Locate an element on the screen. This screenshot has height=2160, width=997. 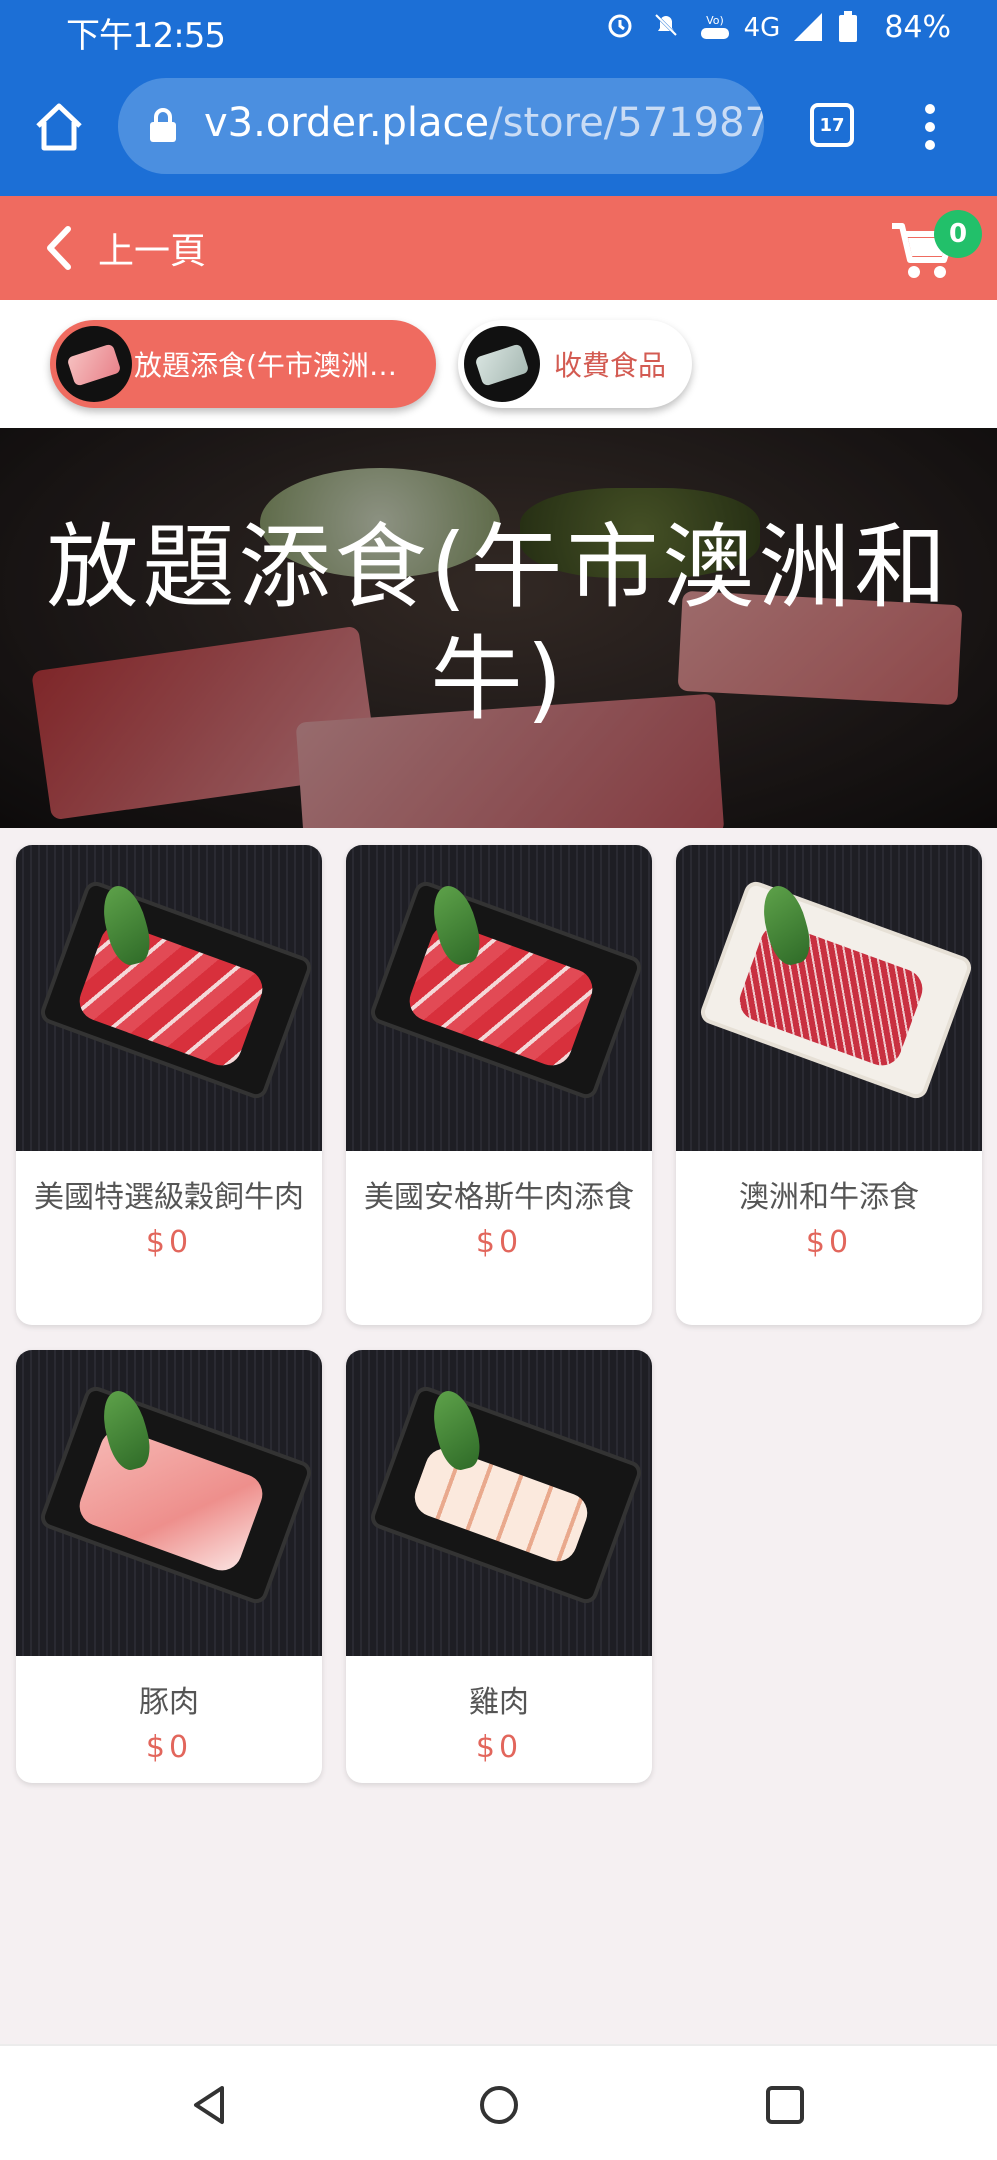
product-name: 雞肉 is located at coordinates (499, 1702).